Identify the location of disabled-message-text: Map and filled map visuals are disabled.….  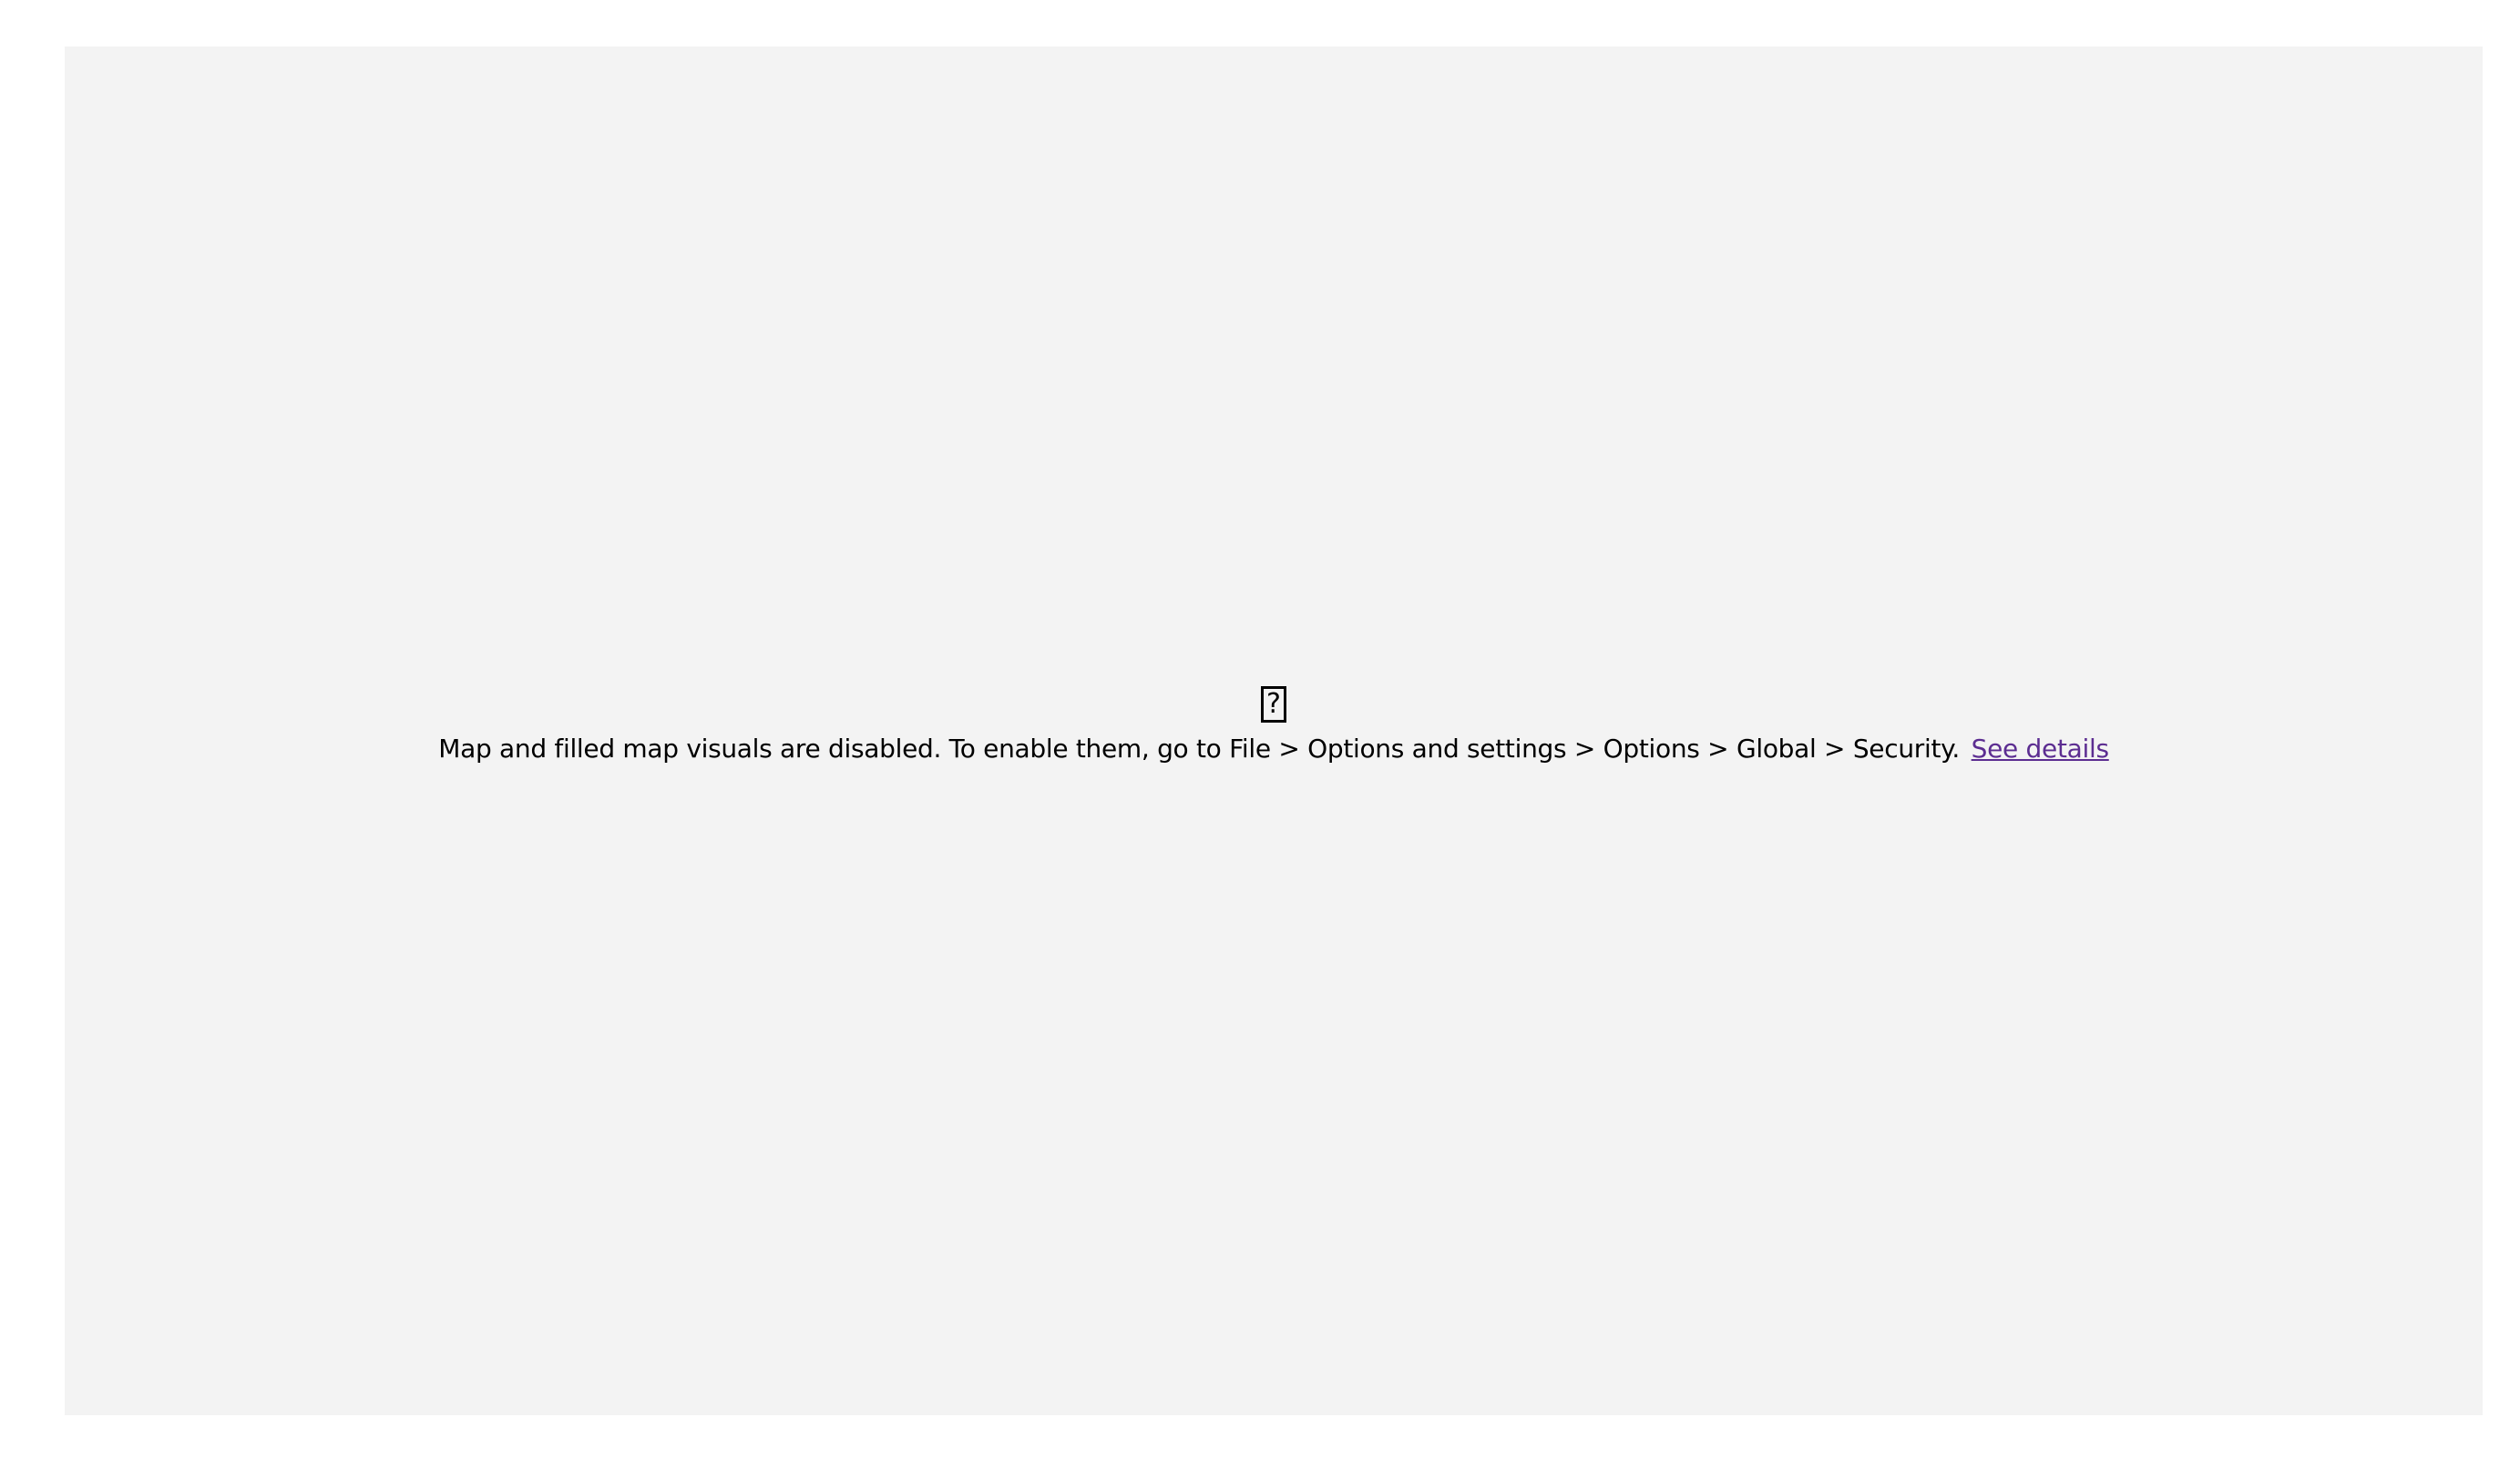
(1200, 749).